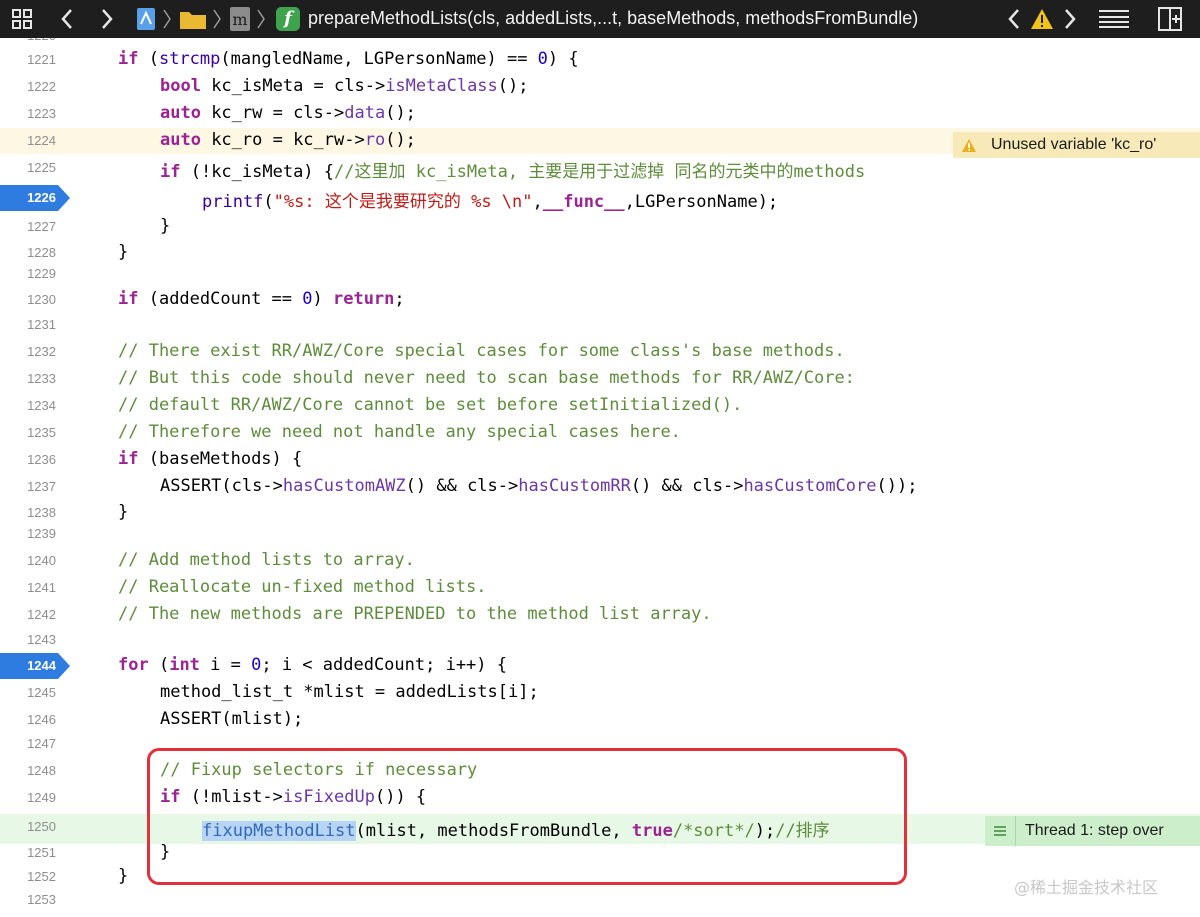  I want to click on warning-annotation: Unused variable 'kc_ro', so click(1076, 145).